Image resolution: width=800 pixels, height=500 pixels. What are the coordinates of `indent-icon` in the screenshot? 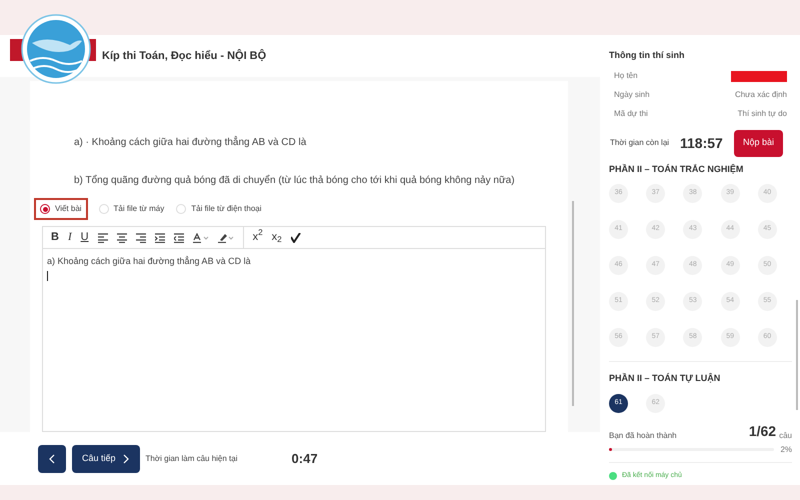 It's located at (159, 237).